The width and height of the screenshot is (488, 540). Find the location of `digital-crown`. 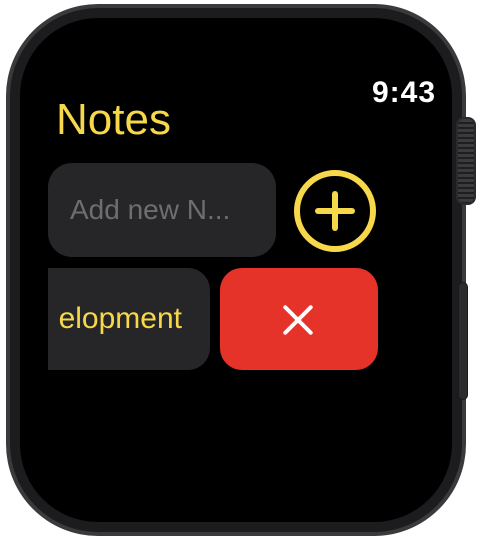

digital-crown is located at coordinates (466, 161).